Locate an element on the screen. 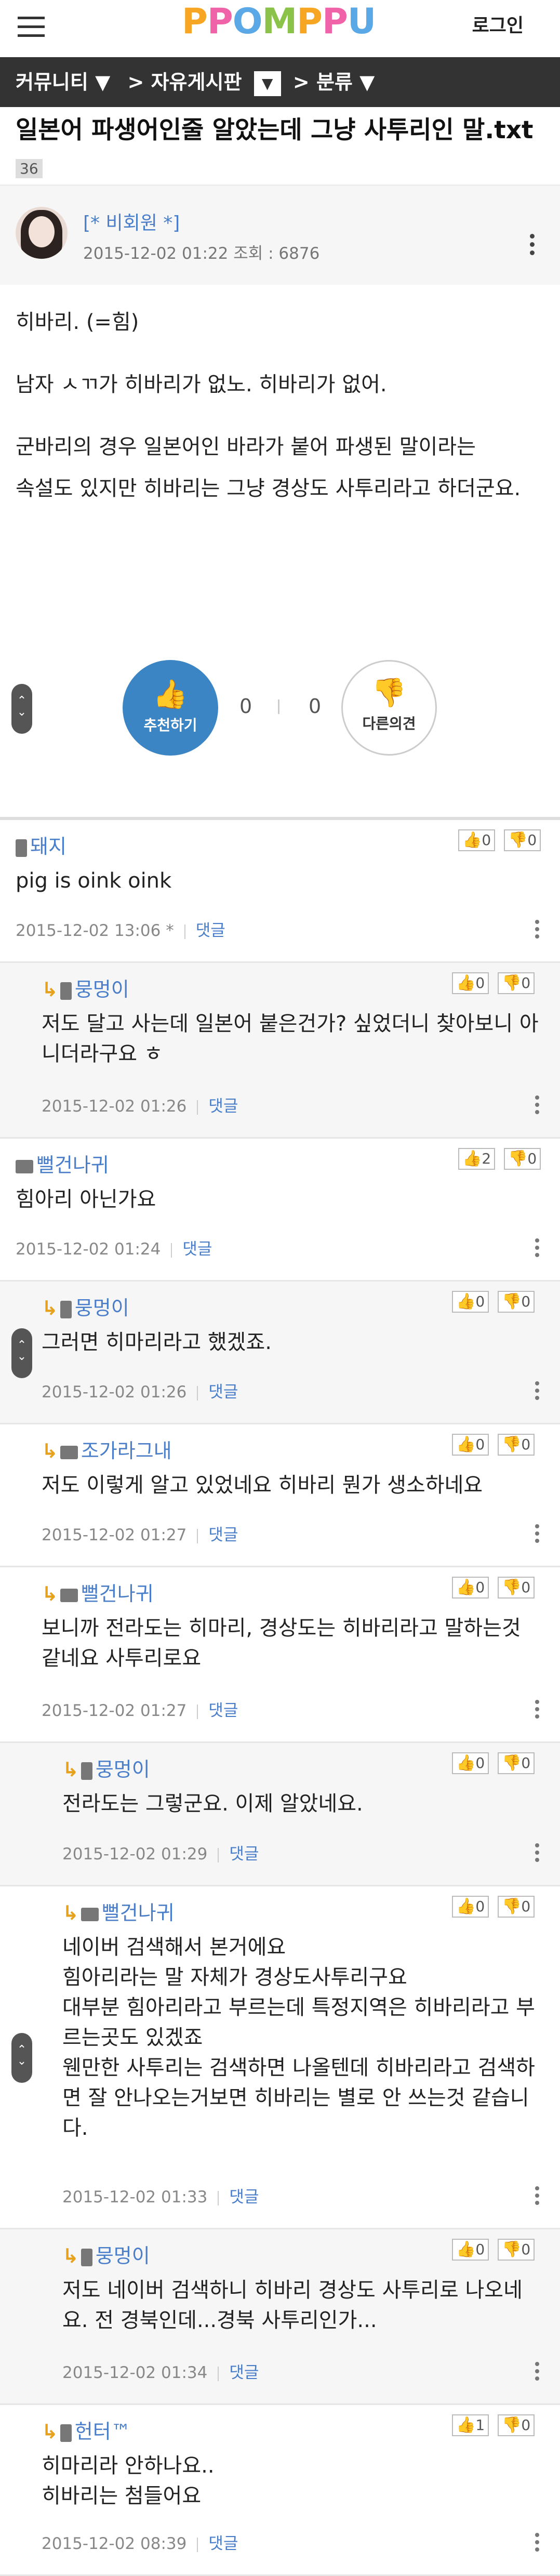  comment-author: 돼지 is located at coordinates (41, 844).